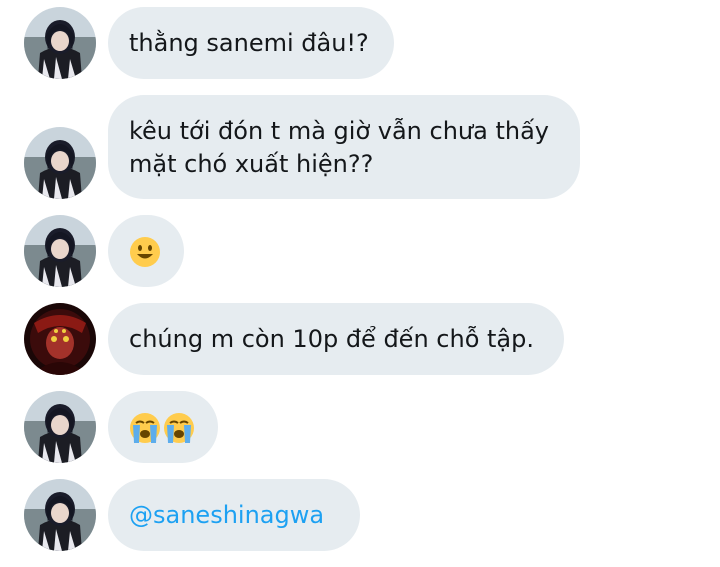 This screenshot has width=720, height=567. I want to click on message-bubble: @saneshinagwa, so click(234, 515).